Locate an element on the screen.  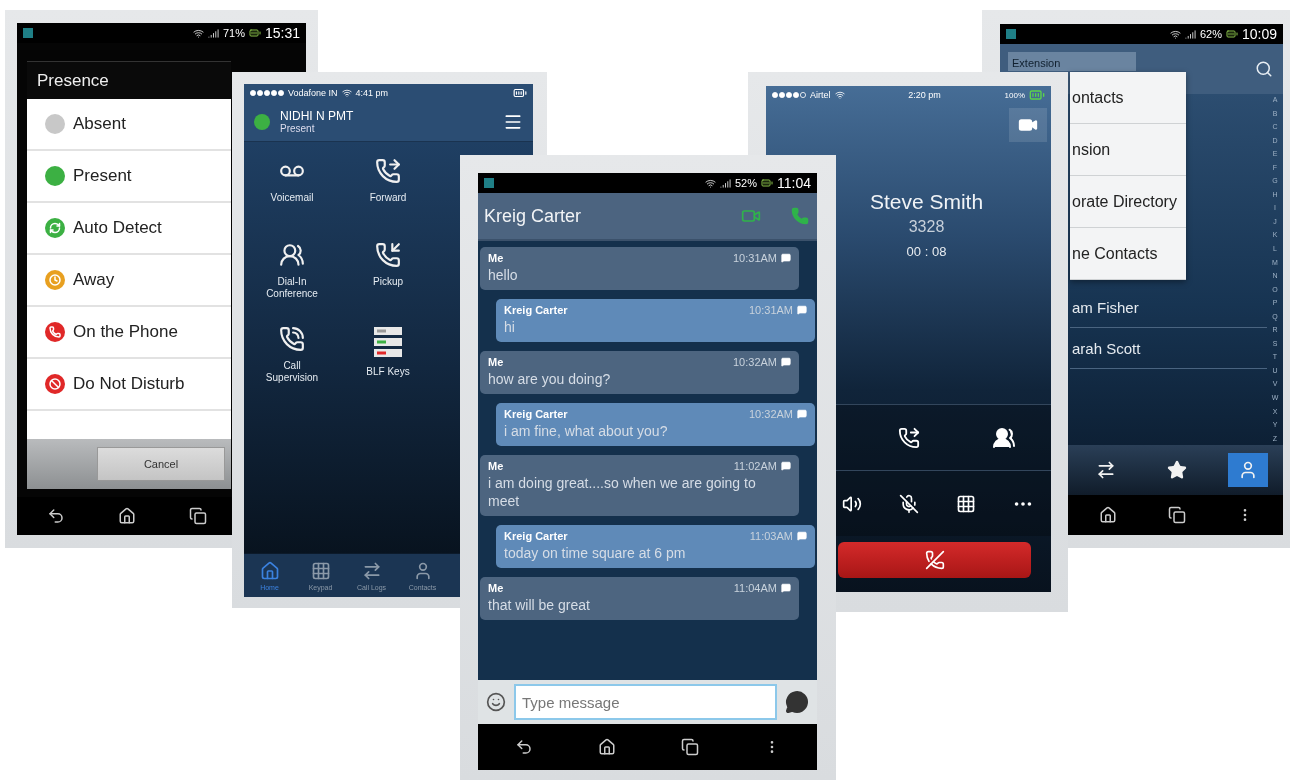
battery-level: 71% is located at coordinates (233, 33).